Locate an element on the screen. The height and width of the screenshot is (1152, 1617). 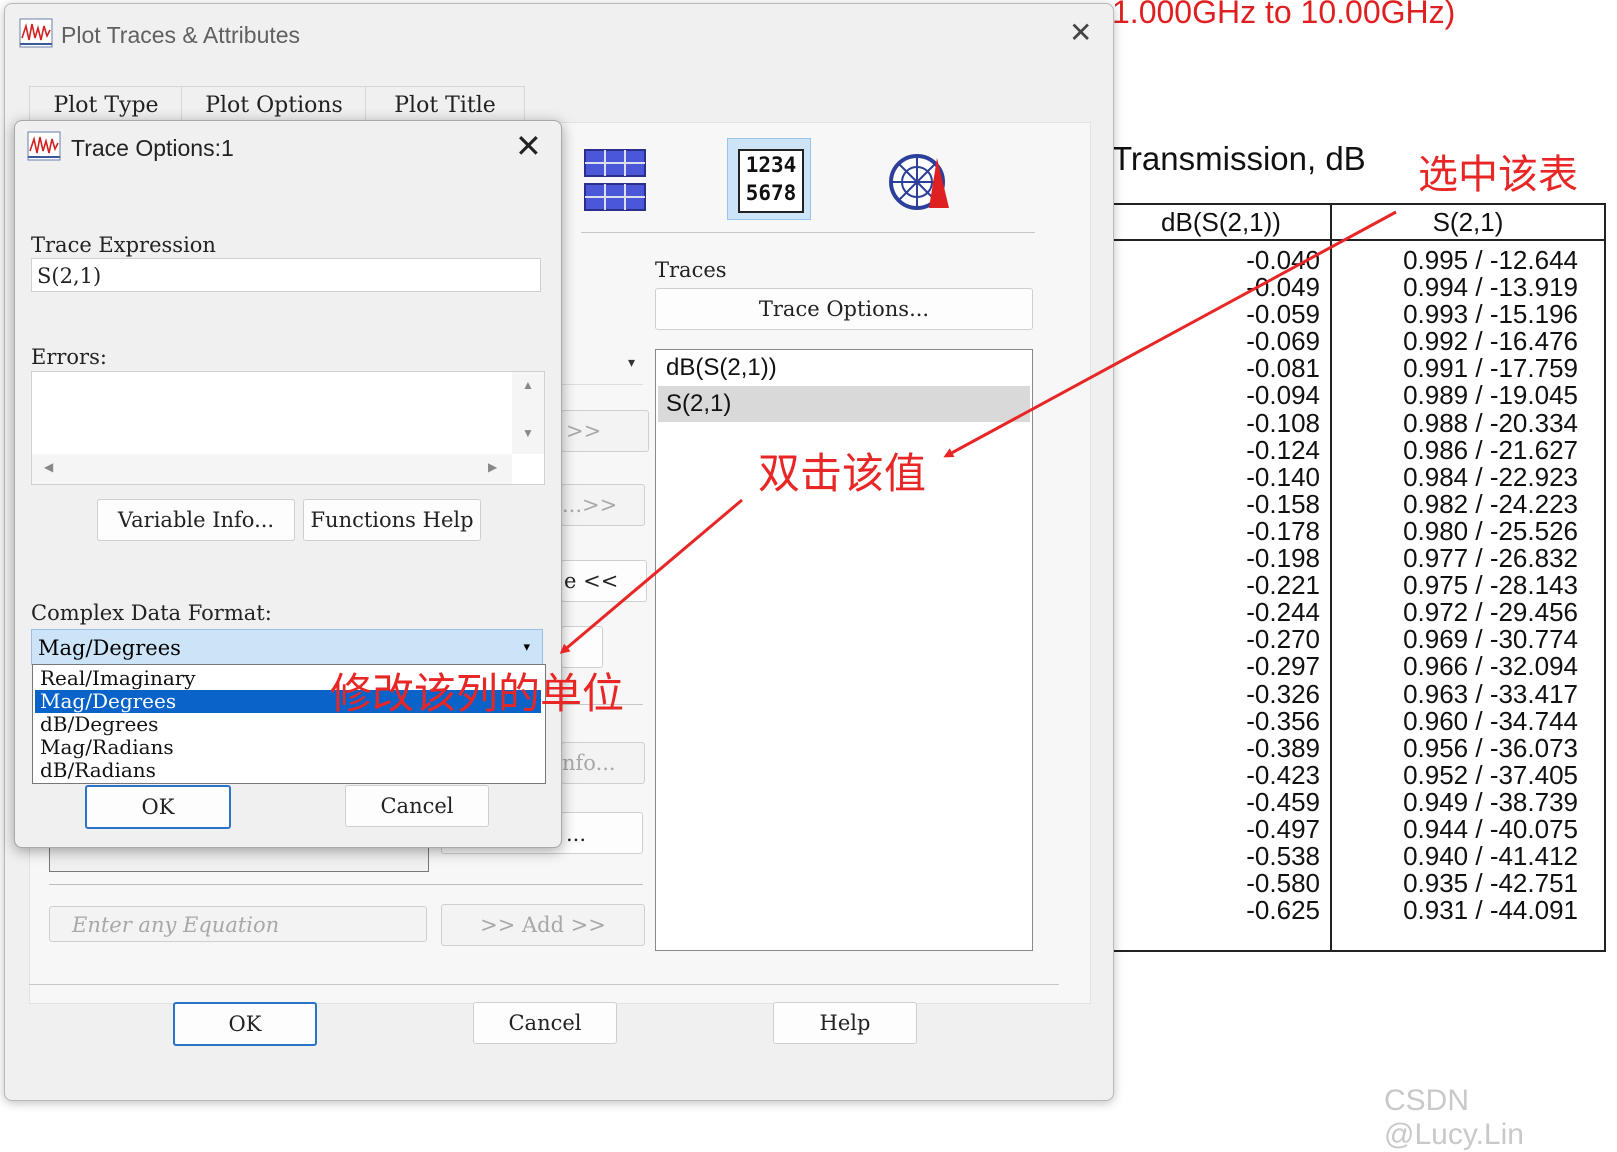
arrow-to-format is located at coordinates (651, 576).